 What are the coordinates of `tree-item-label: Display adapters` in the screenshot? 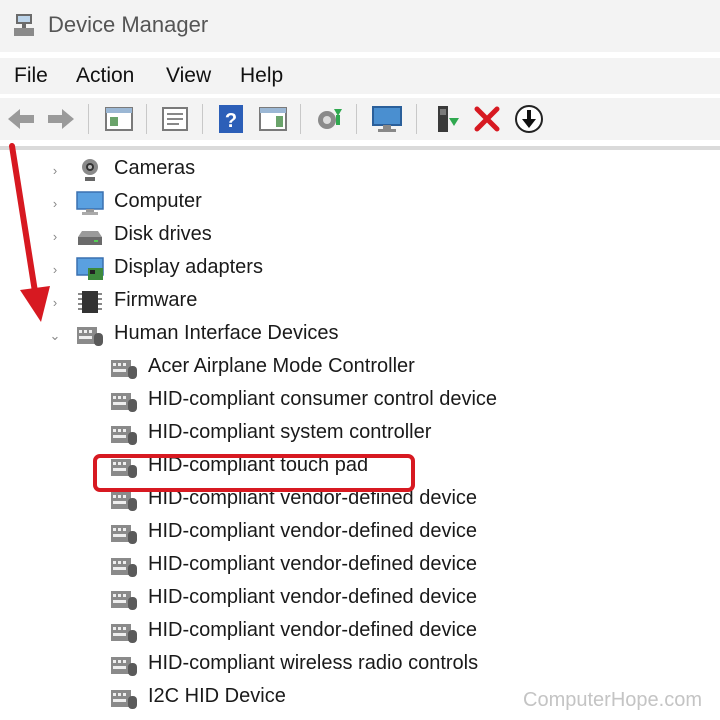 It's located at (188, 267).